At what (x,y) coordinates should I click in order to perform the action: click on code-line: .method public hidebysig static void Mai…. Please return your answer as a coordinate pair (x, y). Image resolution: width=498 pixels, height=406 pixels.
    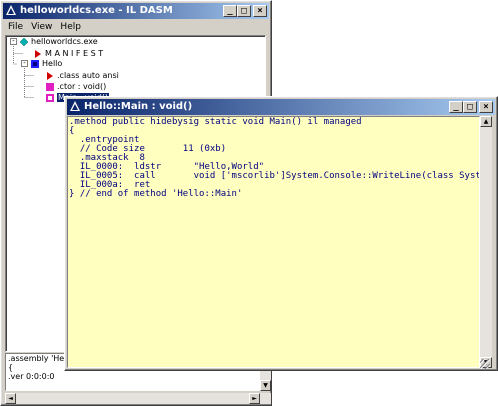
    Looking at the image, I should click on (215, 122).